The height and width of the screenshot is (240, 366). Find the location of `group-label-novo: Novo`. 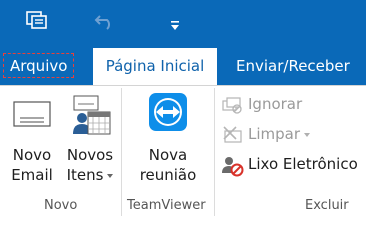

group-label-novo: Novo is located at coordinates (61, 205).